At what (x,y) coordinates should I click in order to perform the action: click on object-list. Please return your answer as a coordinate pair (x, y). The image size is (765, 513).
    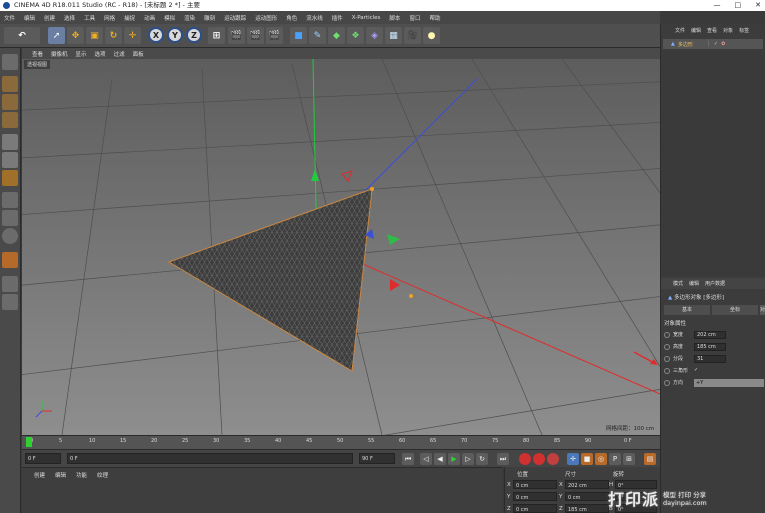
    Looking at the image, I should click on (713, 163).